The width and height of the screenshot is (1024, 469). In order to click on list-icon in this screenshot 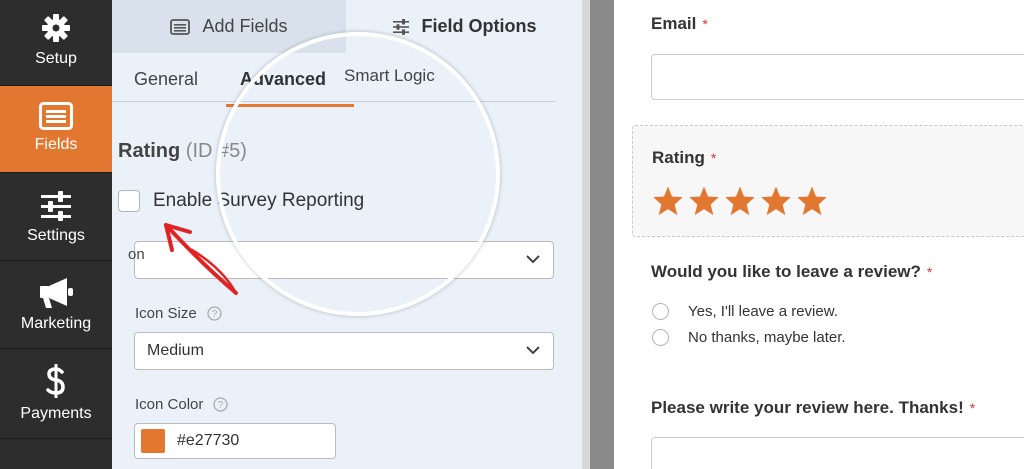, I will do `click(180, 26)`.